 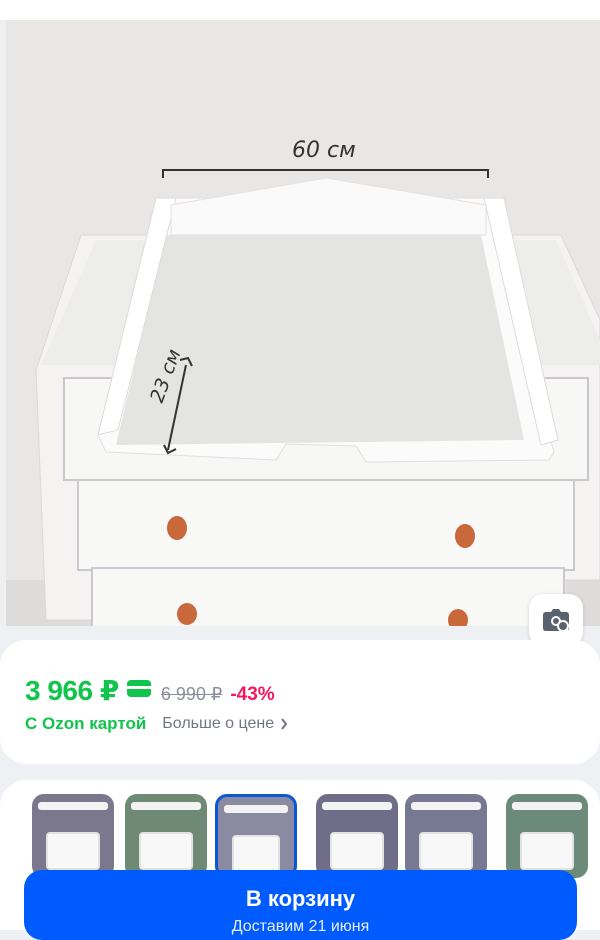 I want to click on image-search-button, so click(x=556, y=620).